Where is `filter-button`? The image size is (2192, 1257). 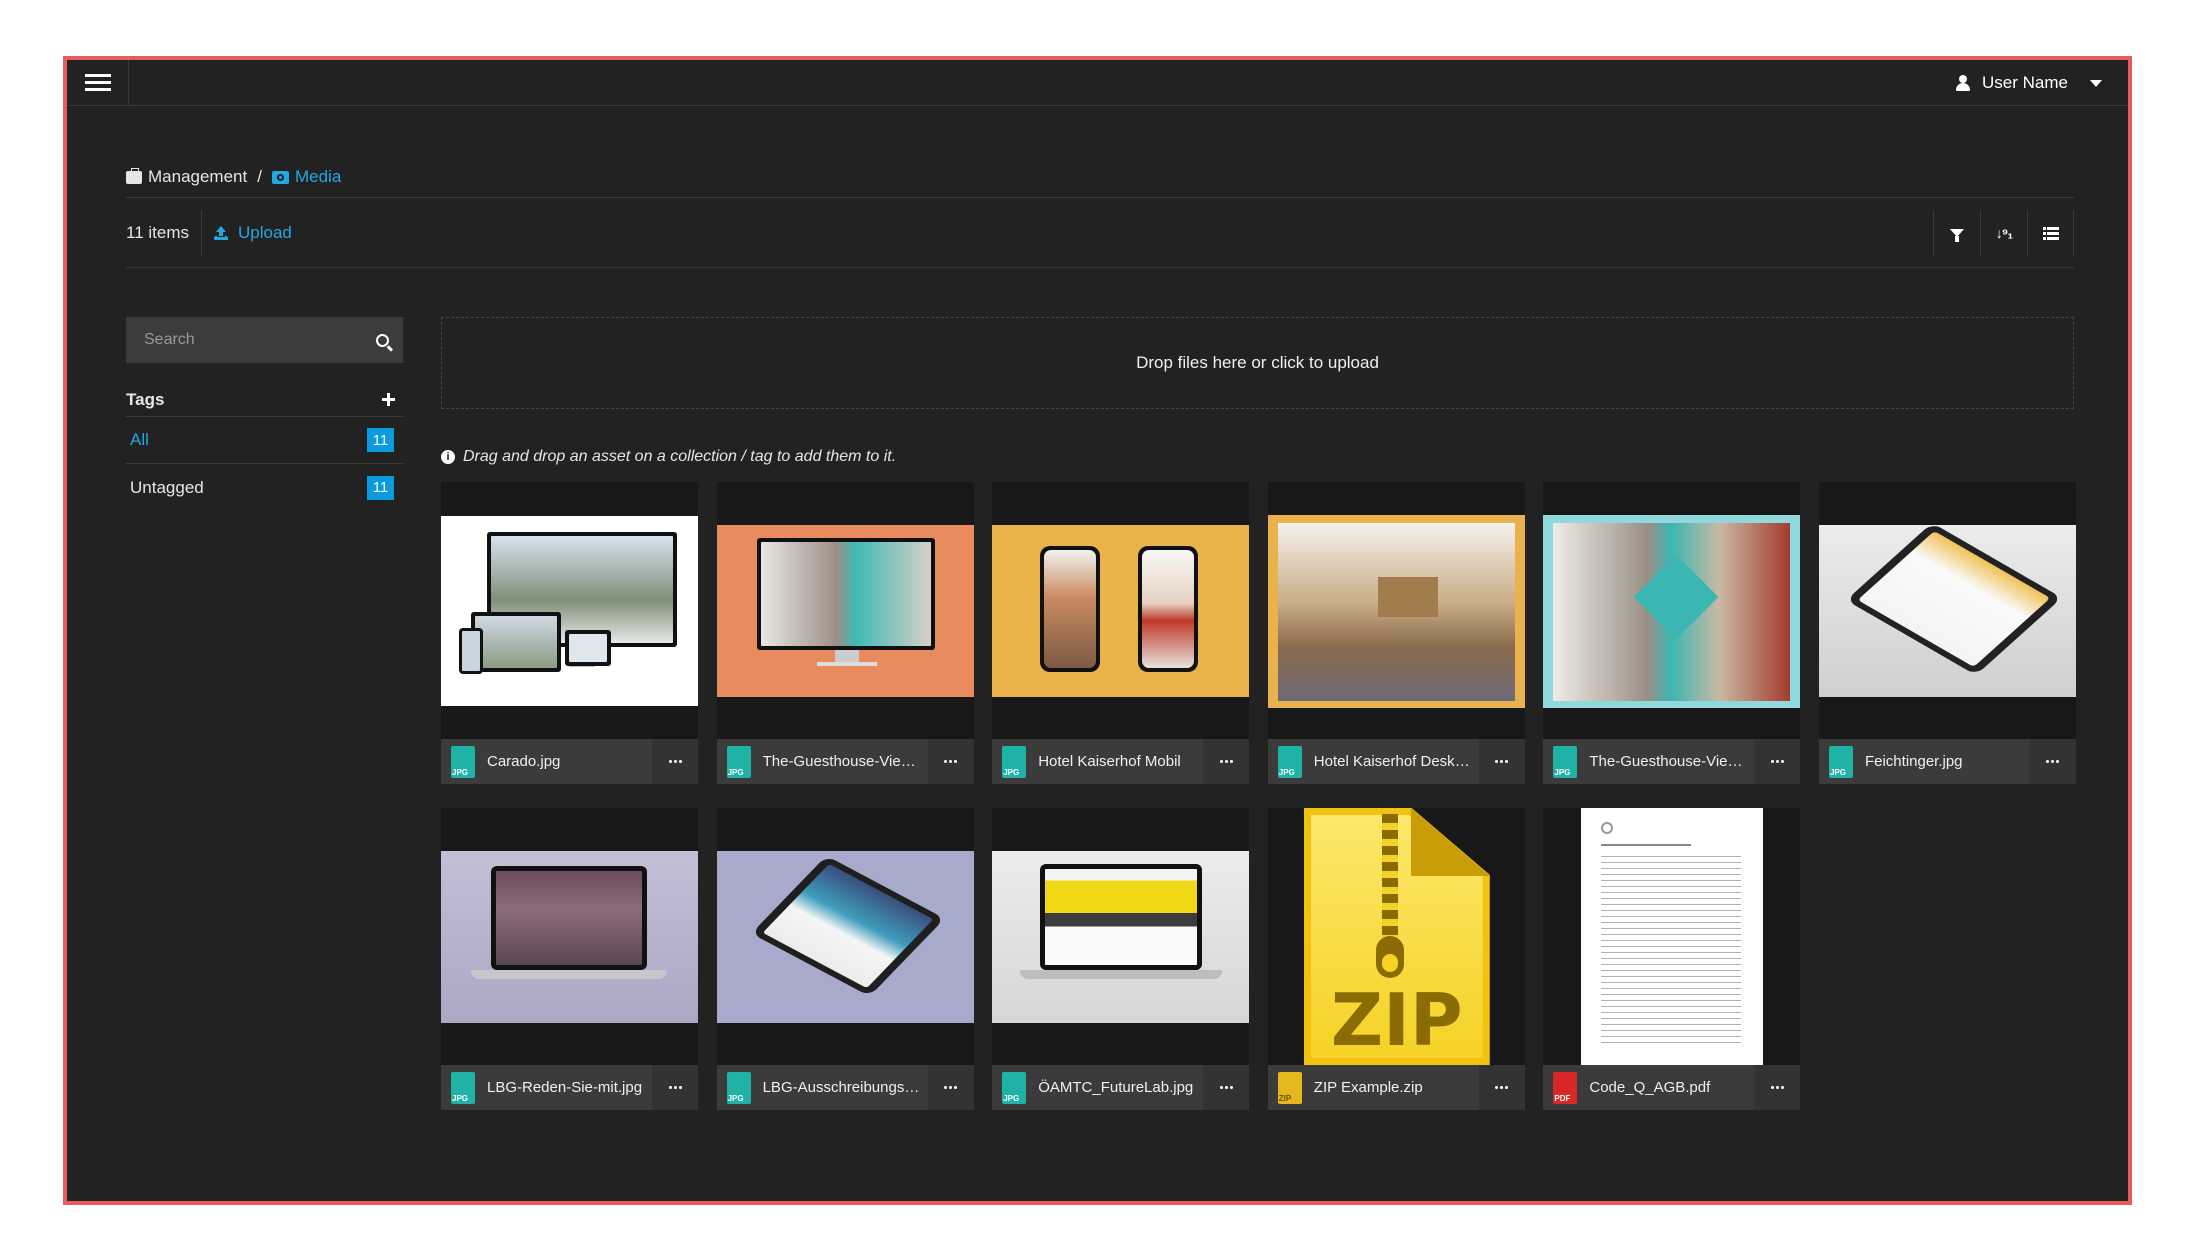
filter-button is located at coordinates (1956, 233).